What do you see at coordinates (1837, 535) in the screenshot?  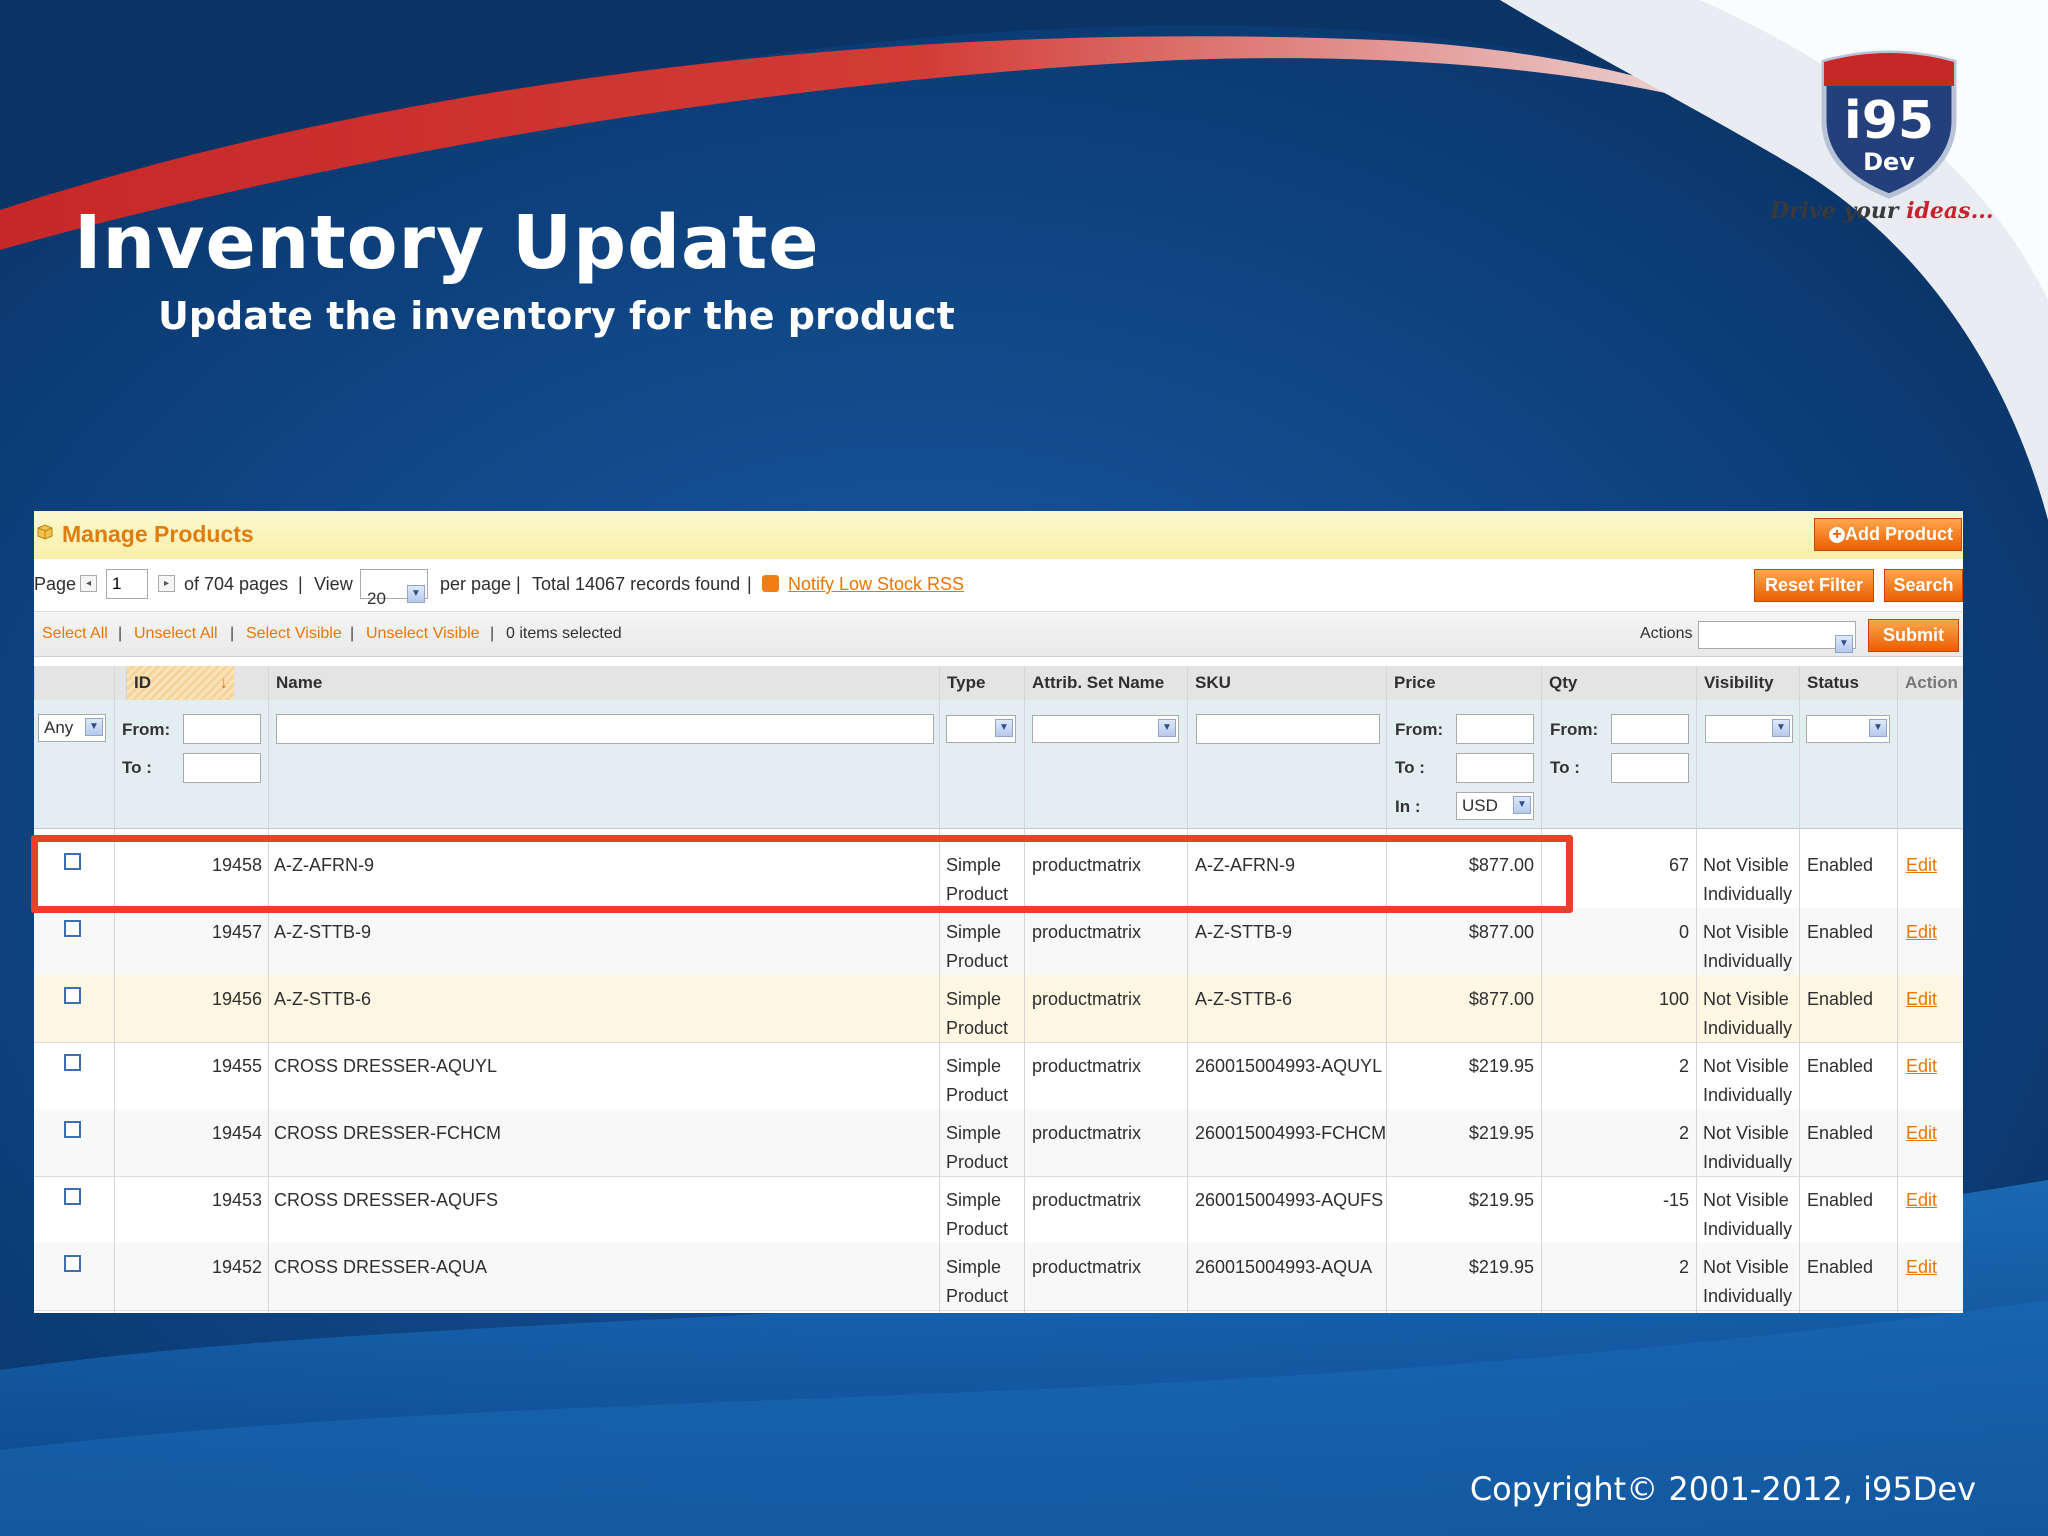 I see `plus-icon: +` at bounding box center [1837, 535].